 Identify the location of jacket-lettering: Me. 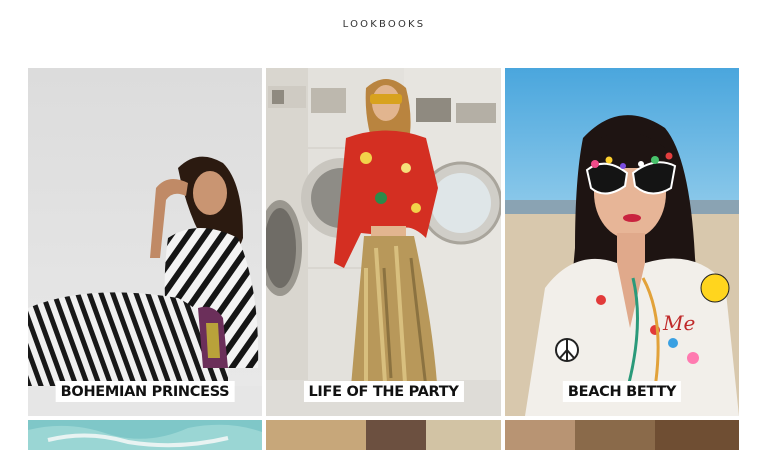
(678, 323).